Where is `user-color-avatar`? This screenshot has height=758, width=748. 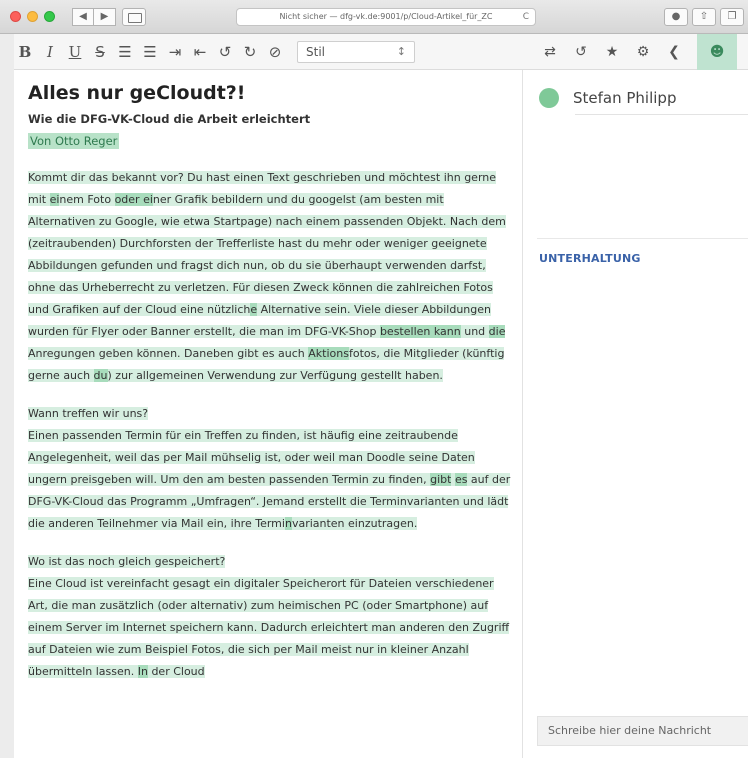 user-color-avatar is located at coordinates (549, 98).